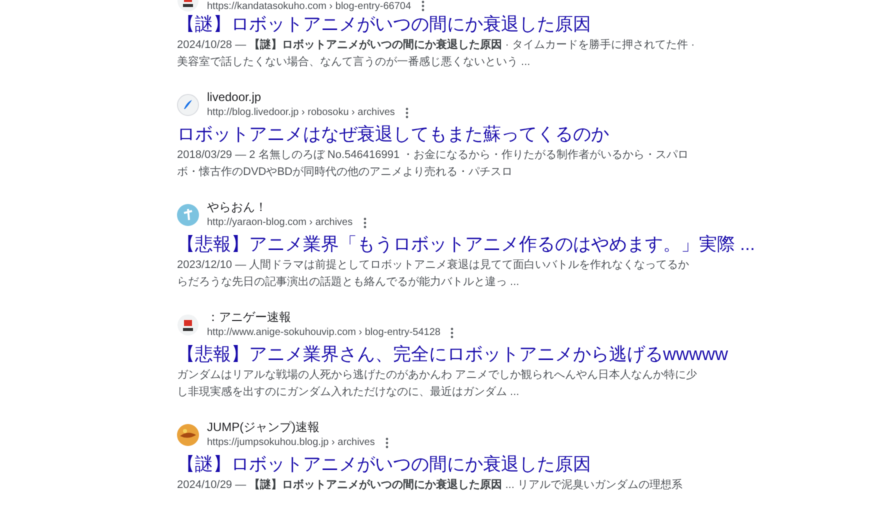 The width and height of the screenshot is (895, 508). What do you see at coordinates (433, 164) in the screenshot?
I see `result-snippet: 2018/03/29 — 2 名無しのろぼ No.546416991 ・お金になるから・作りたがる制作者がいるから・スパロボ・懐古作のDVDやBDが同時代の他のアニメより売れる・パチスロ` at bounding box center [433, 164].